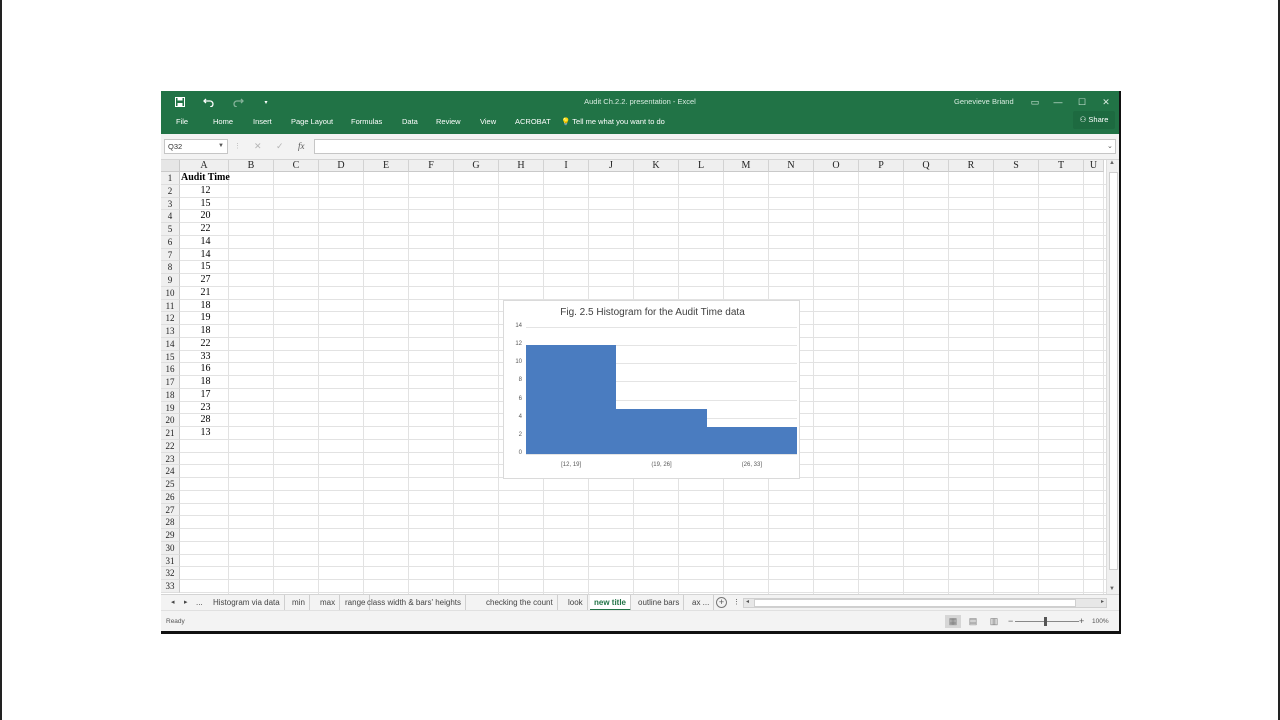 This screenshot has width=1280, height=720. Describe the element at coordinates (205, 344) in the screenshot. I see `cell-a14: 22` at that location.